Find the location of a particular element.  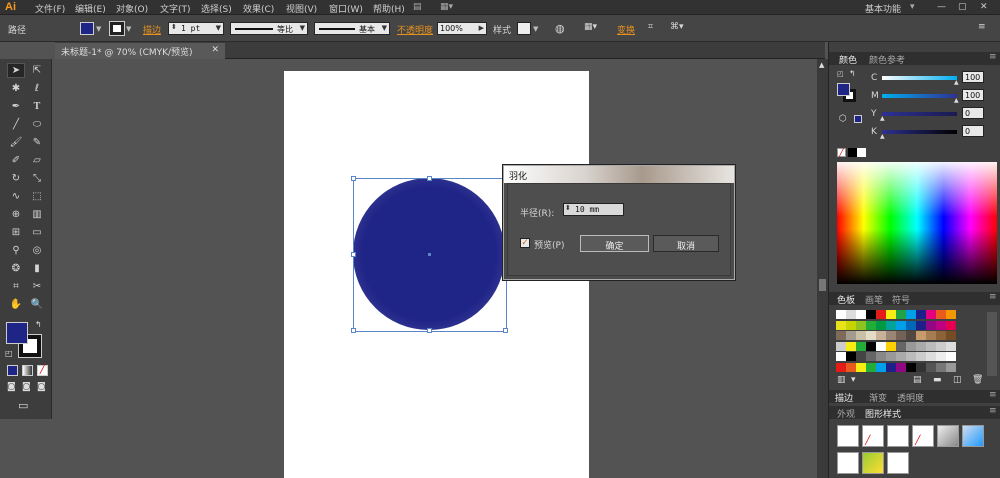

opacity-field: 100% ▶ is located at coordinates (462, 28).